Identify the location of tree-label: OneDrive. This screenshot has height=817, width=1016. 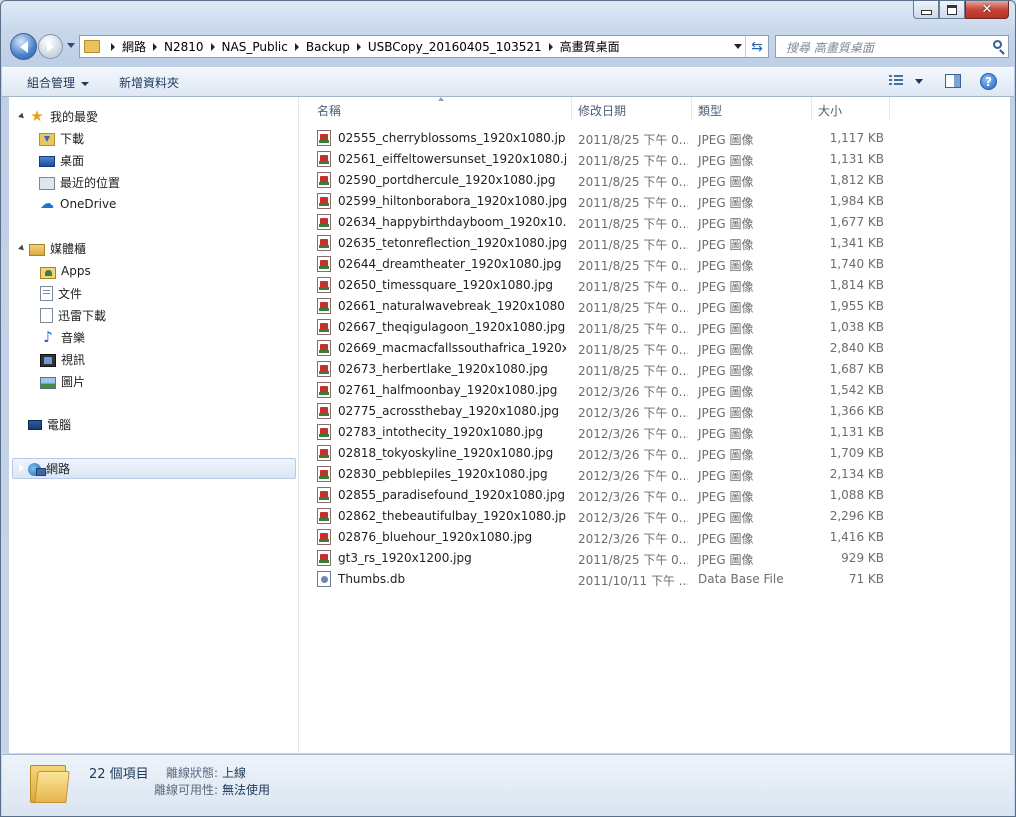
(88, 204).